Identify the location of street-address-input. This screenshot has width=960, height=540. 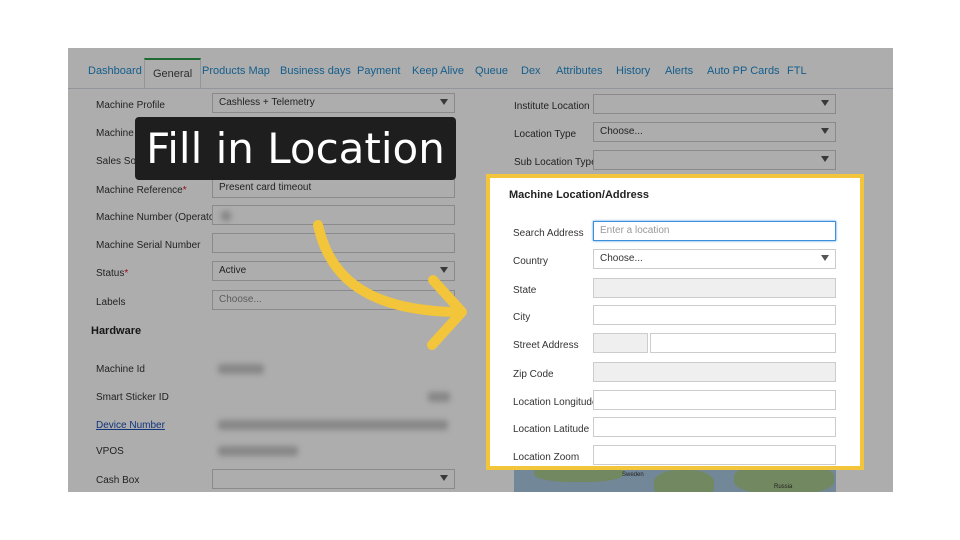
(743, 343).